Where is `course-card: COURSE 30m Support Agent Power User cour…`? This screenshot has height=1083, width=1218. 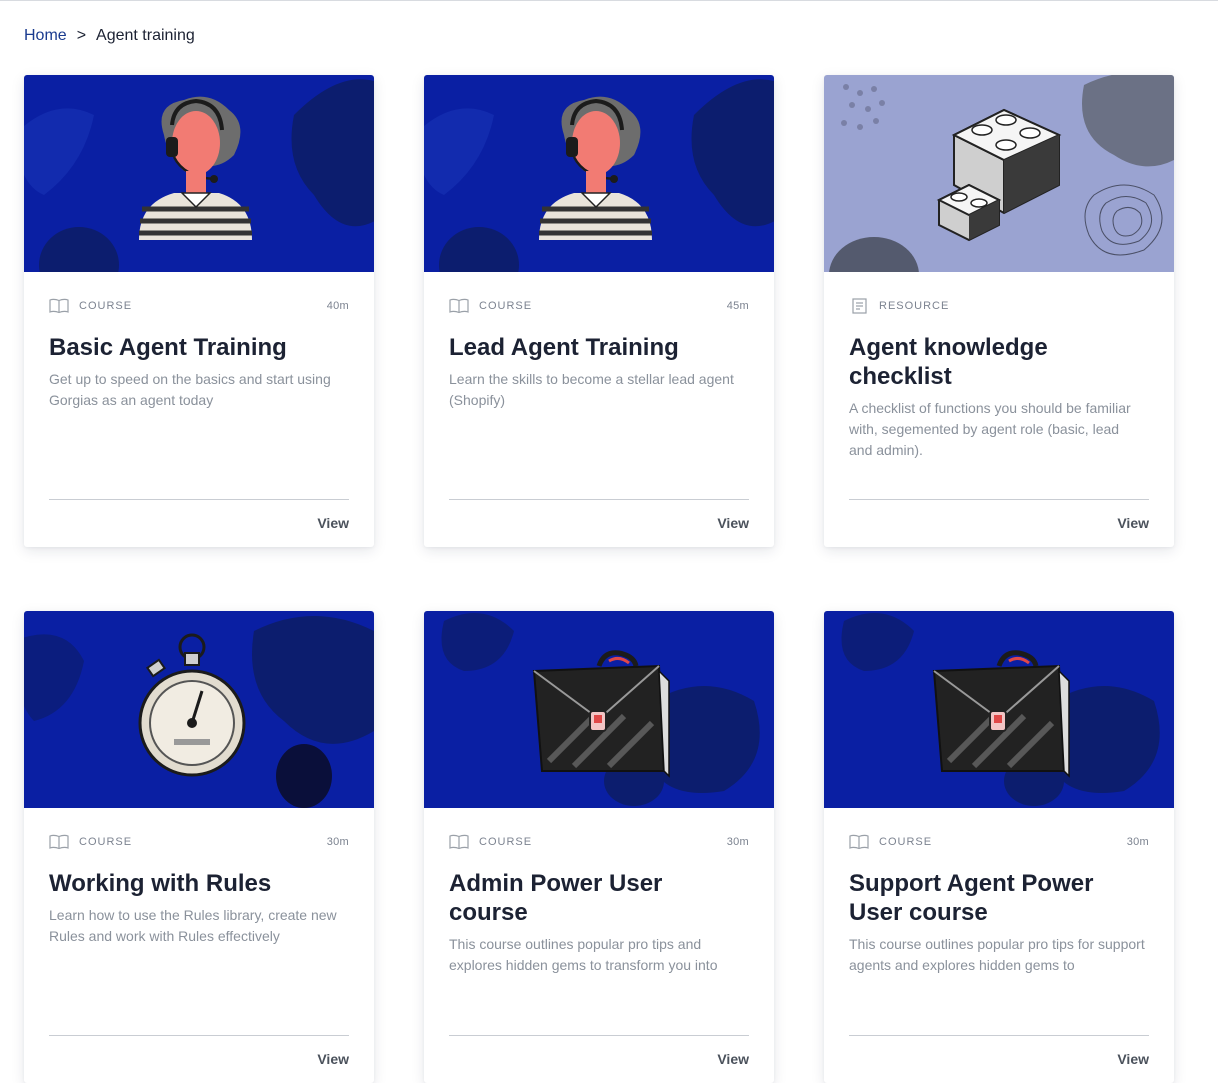
course-card: COURSE 30m Support Agent Power User cour… is located at coordinates (999, 847).